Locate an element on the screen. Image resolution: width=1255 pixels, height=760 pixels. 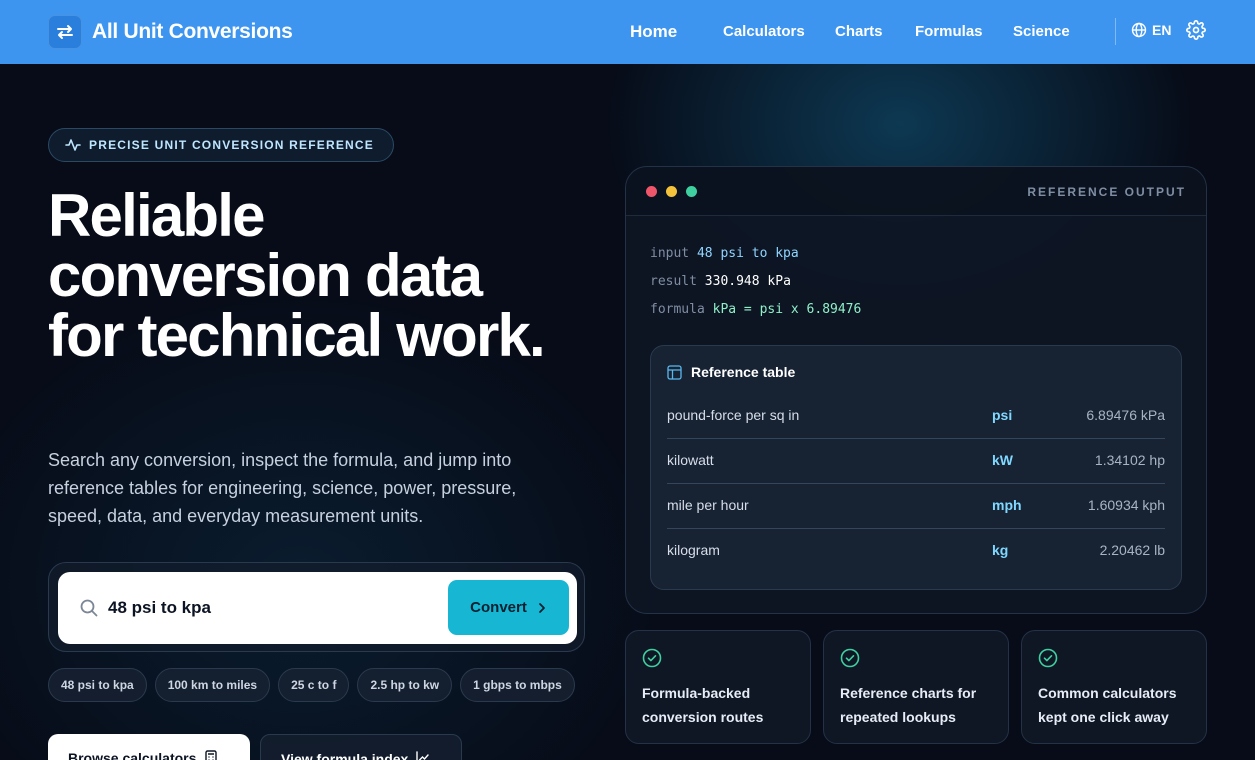
search-input is located at coordinates (268, 608).